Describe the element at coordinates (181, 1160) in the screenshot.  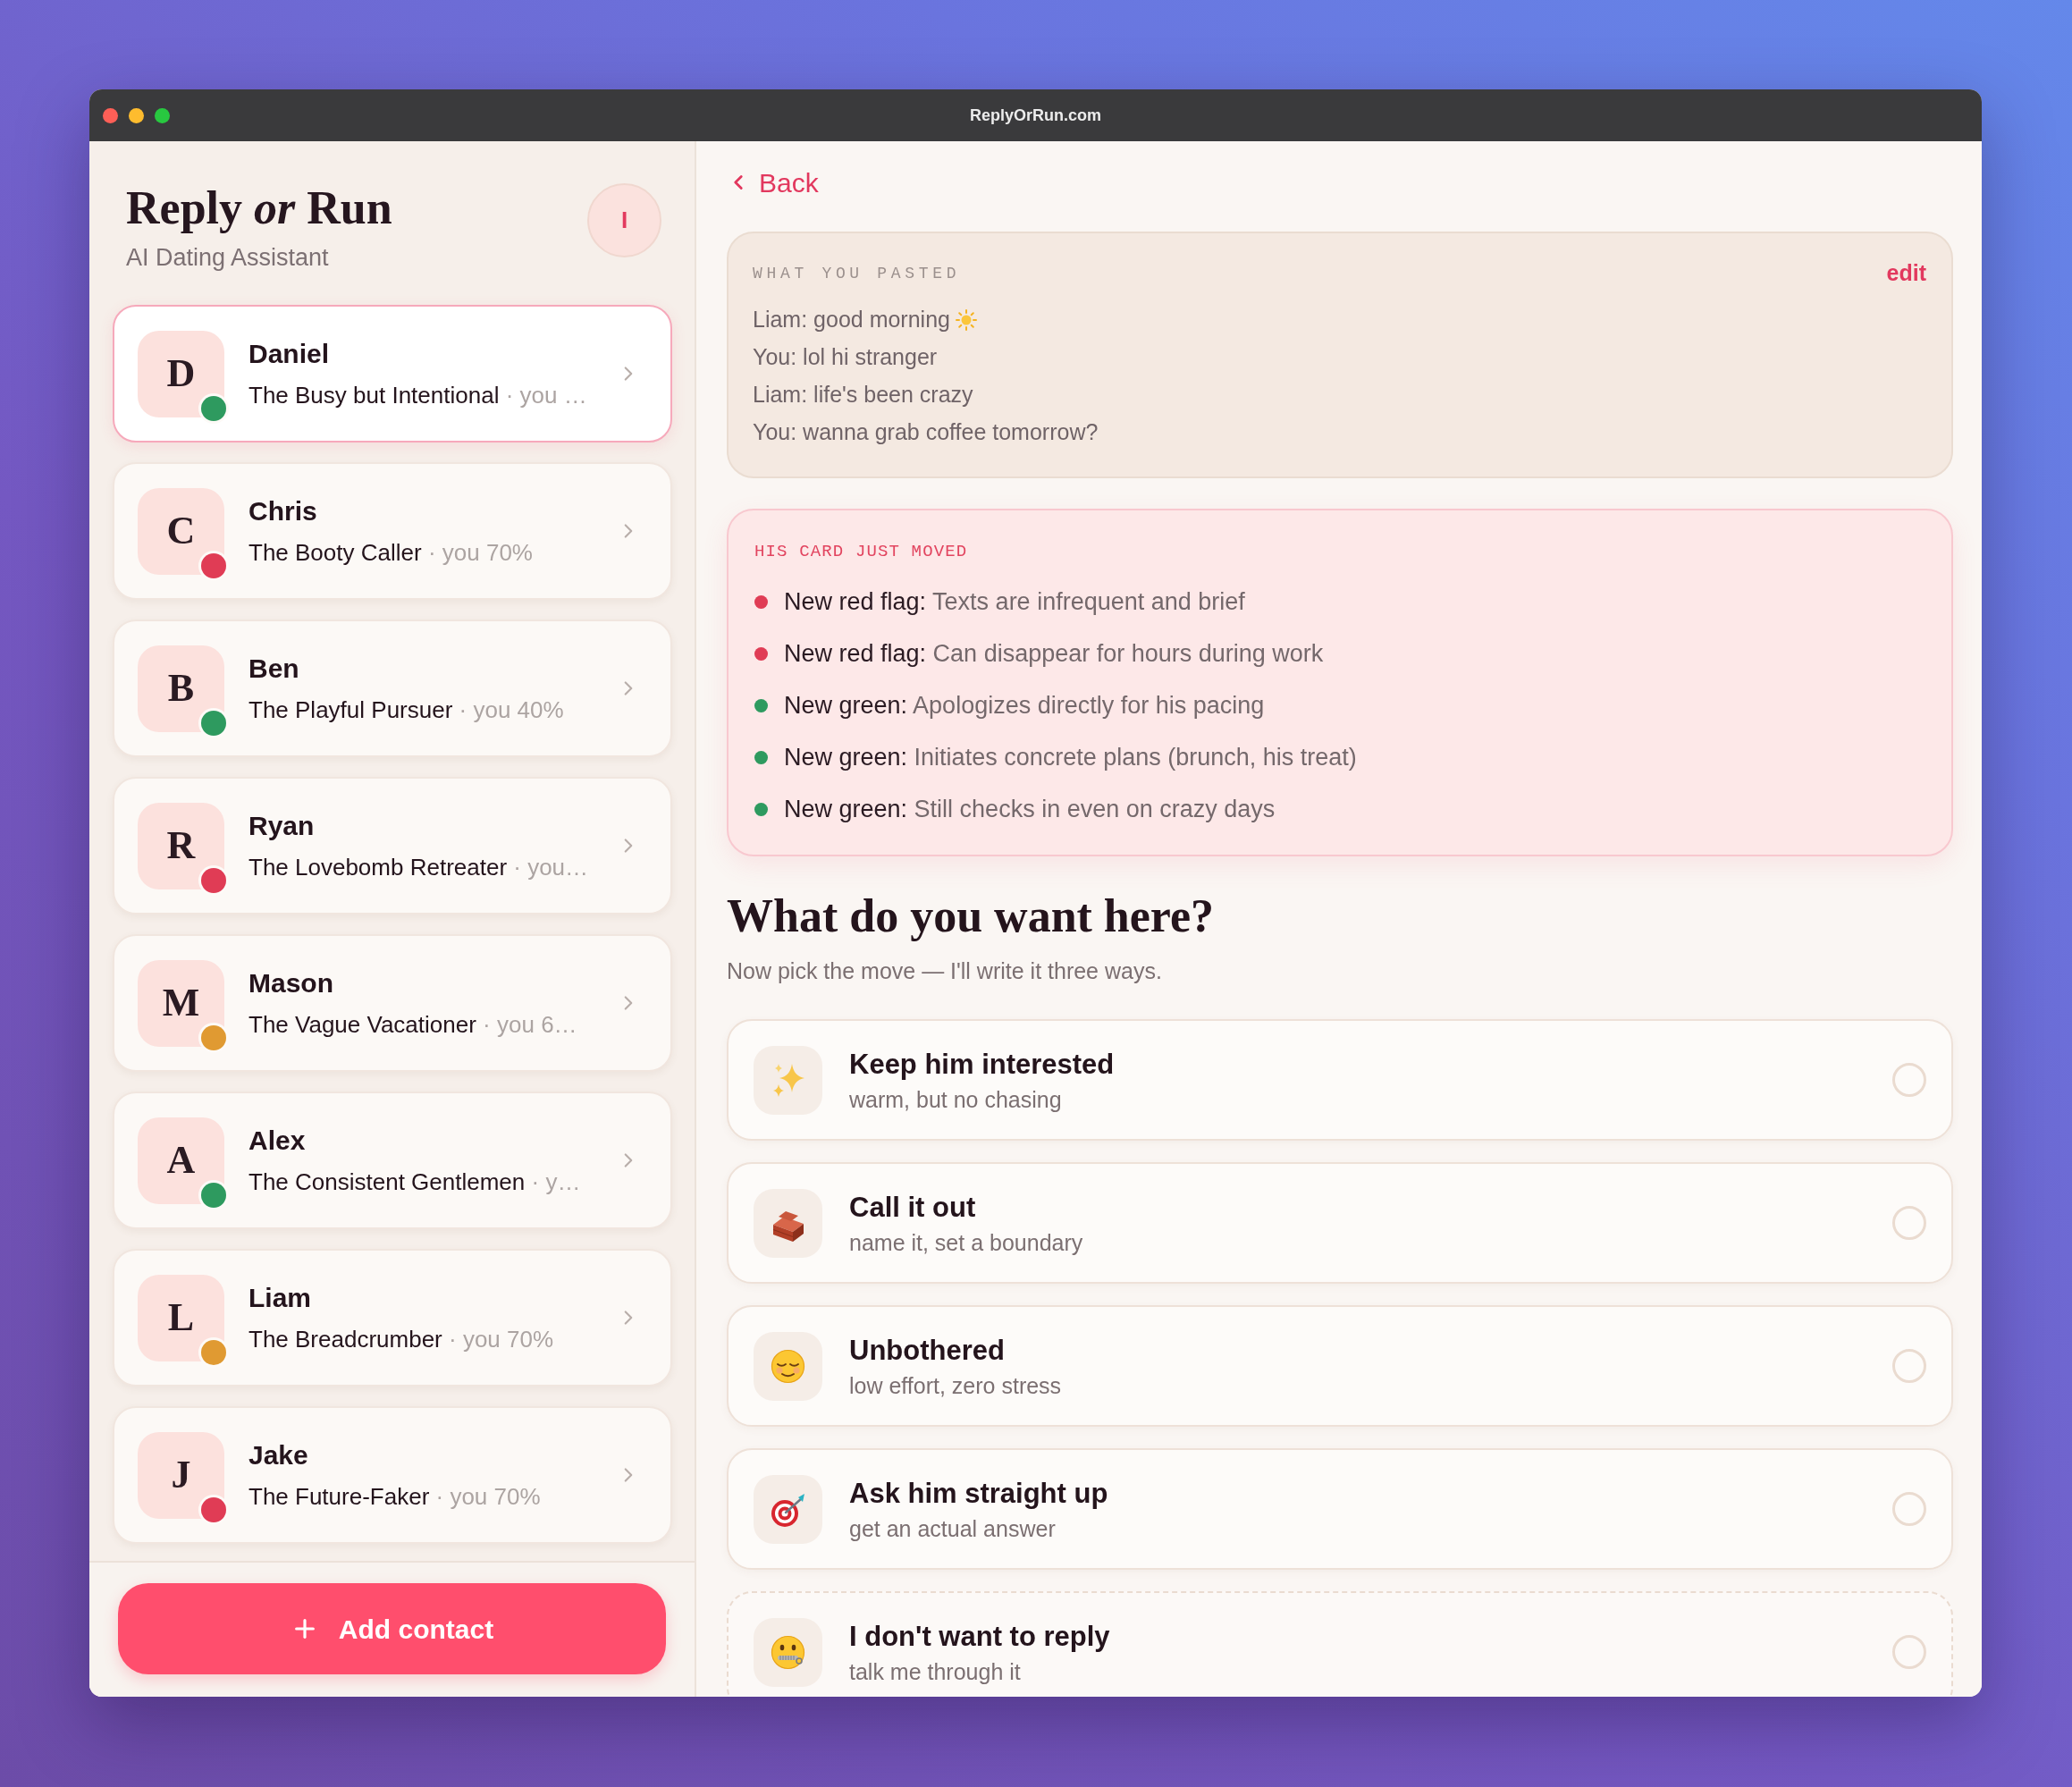
I see `avatar-initial: A` at that location.